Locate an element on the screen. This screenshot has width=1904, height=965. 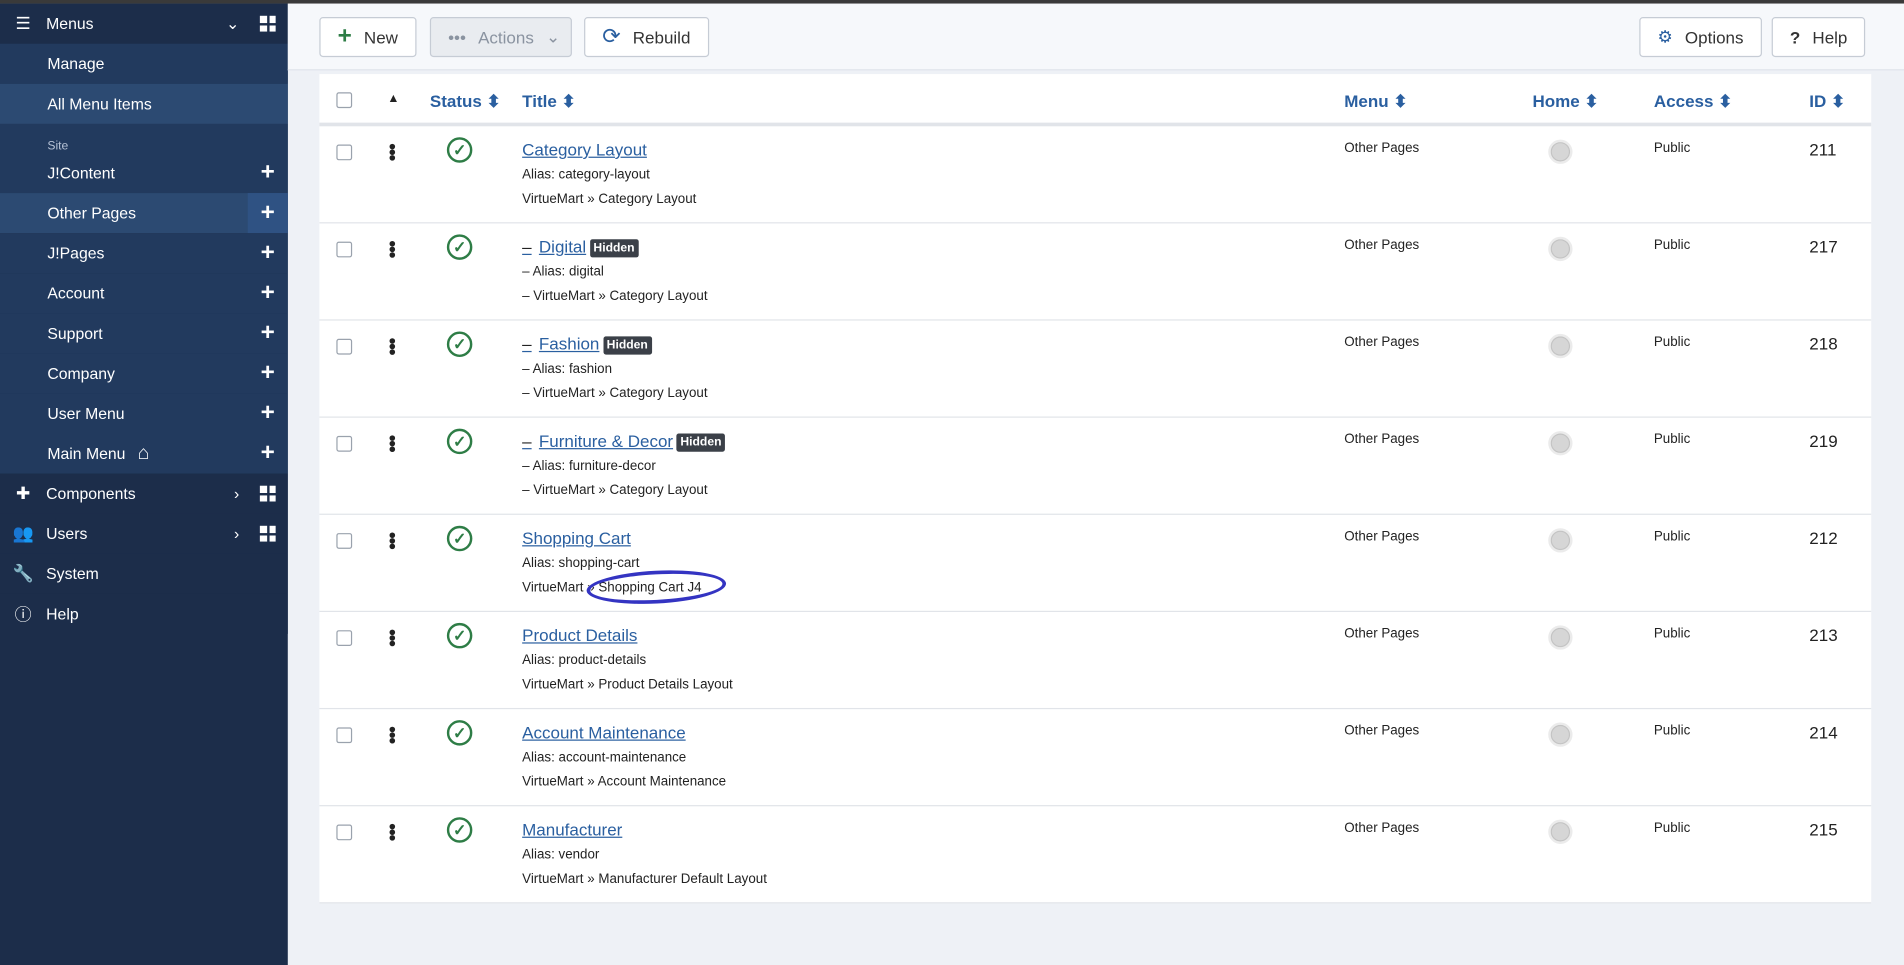
sidebar-label: Support is located at coordinates (75, 333).